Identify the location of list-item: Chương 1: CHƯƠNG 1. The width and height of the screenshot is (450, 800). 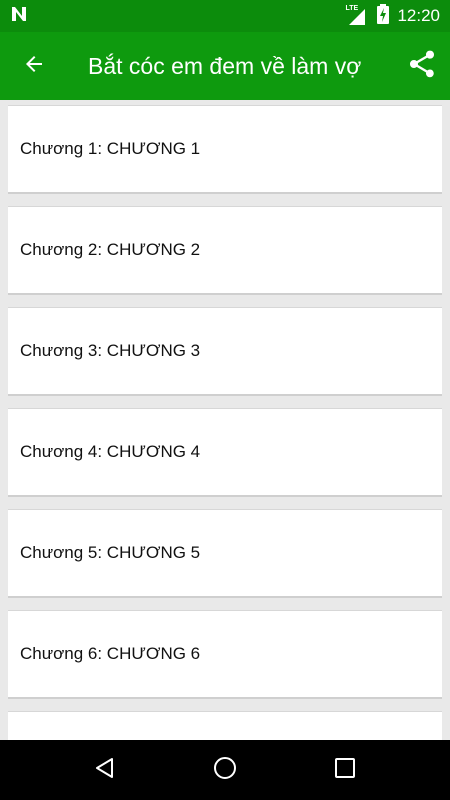
(225, 149).